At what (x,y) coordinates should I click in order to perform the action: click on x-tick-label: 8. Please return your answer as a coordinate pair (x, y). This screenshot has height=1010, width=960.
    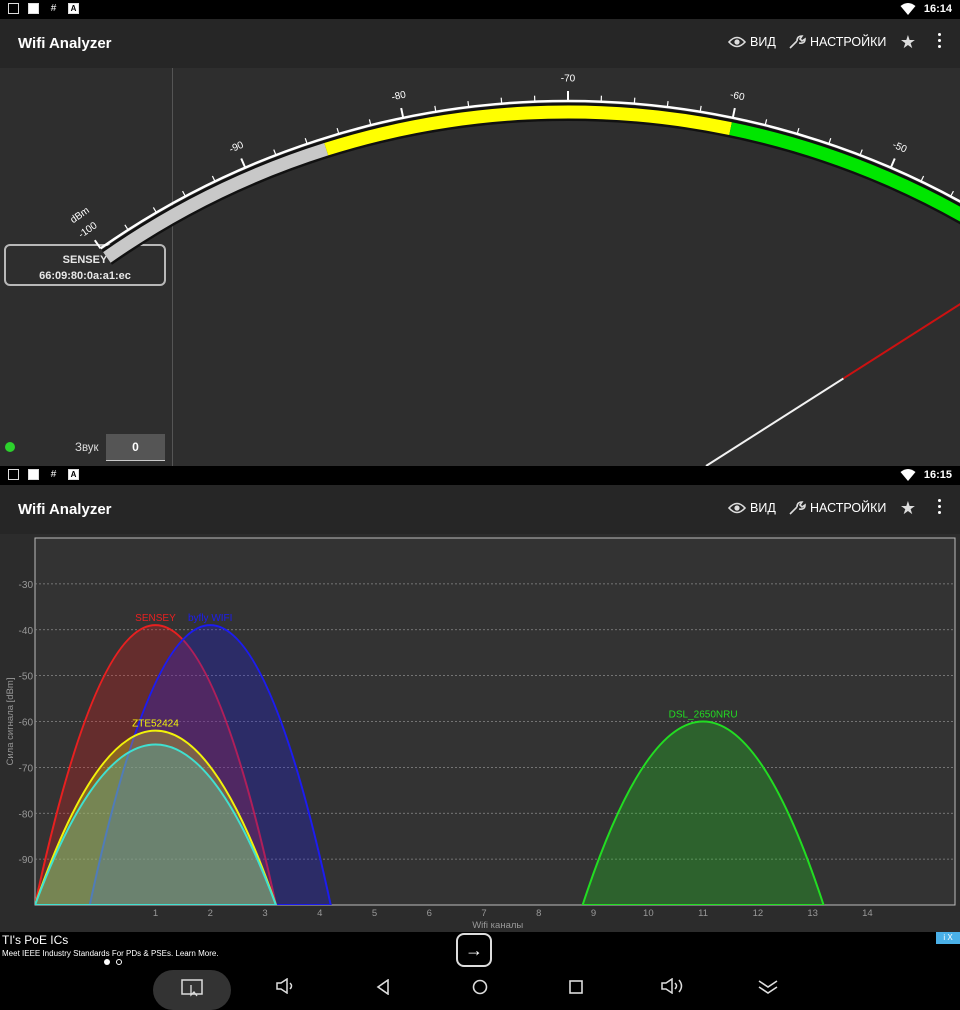
    Looking at the image, I should click on (538, 913).